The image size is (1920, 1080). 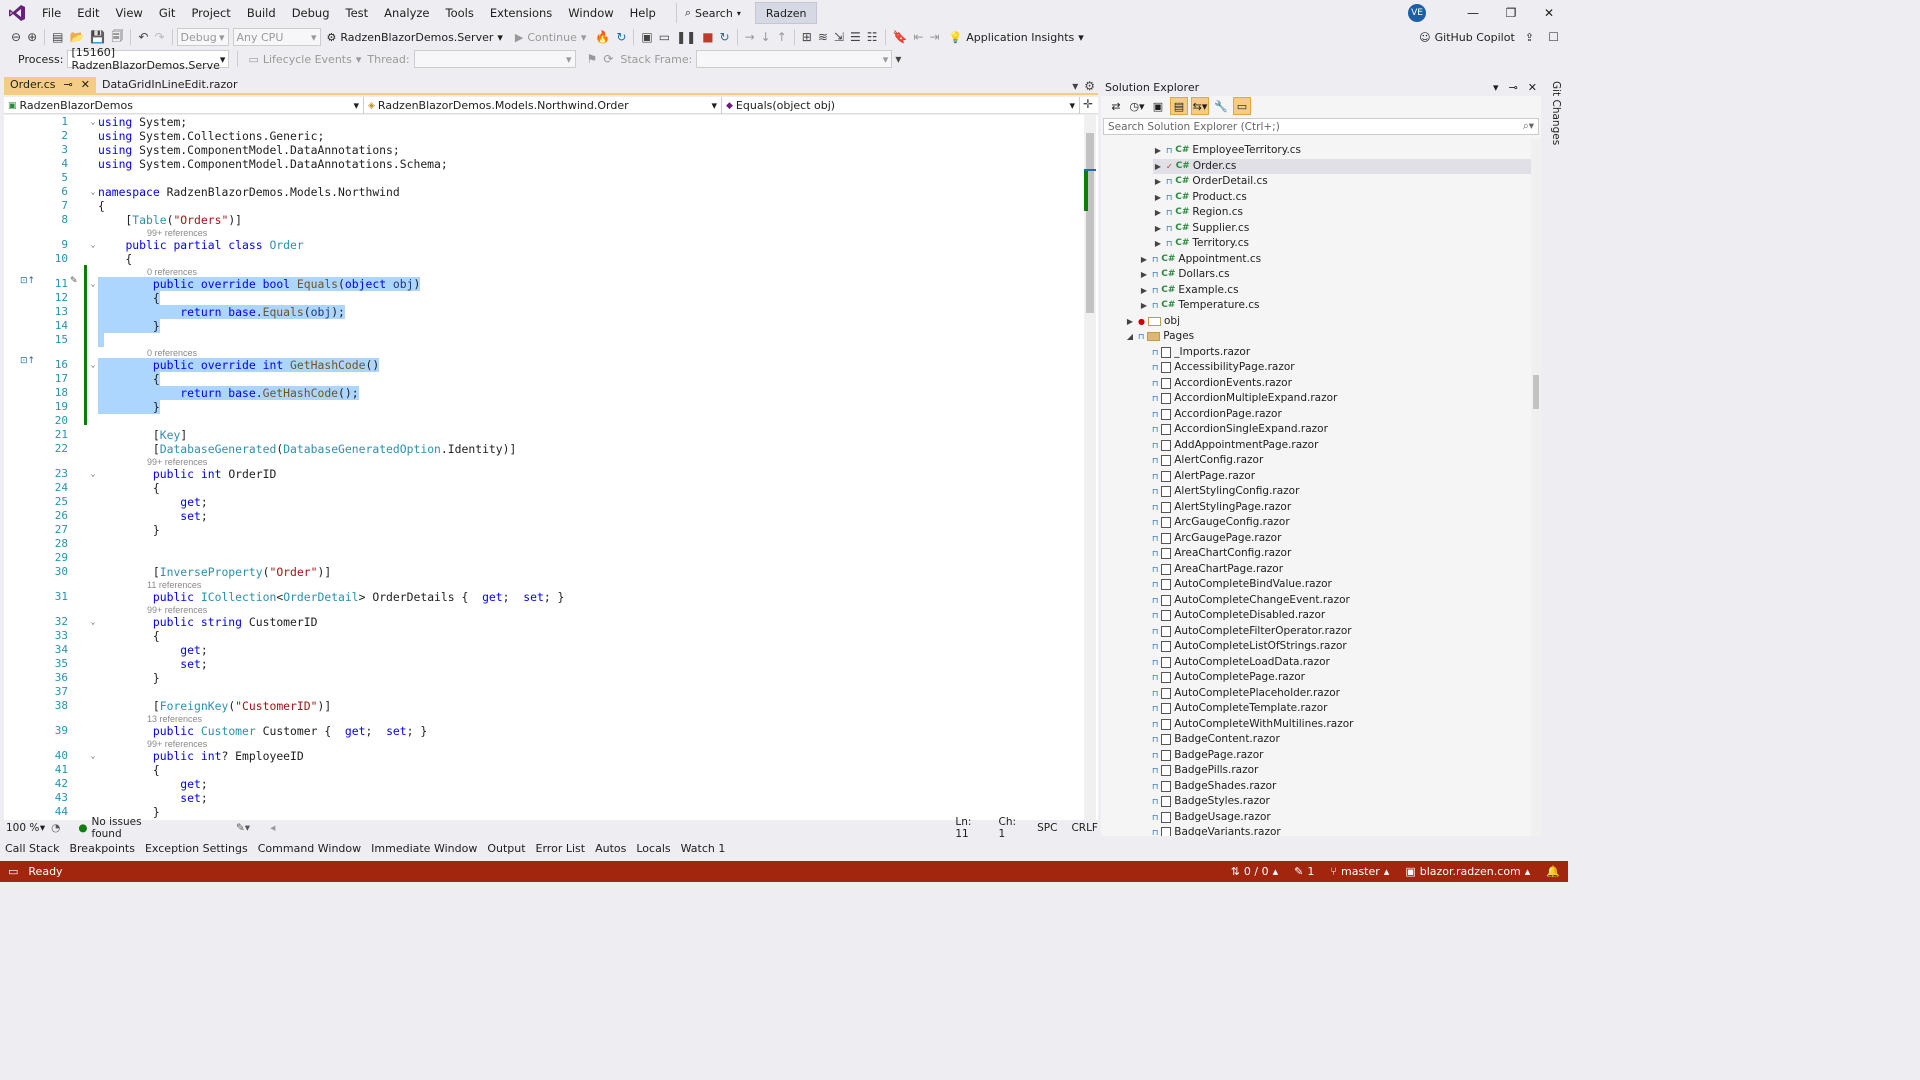 I want to click on tree-item: ▶ ⊓ C# Temperature.cs, so click(x=1199, y=305).